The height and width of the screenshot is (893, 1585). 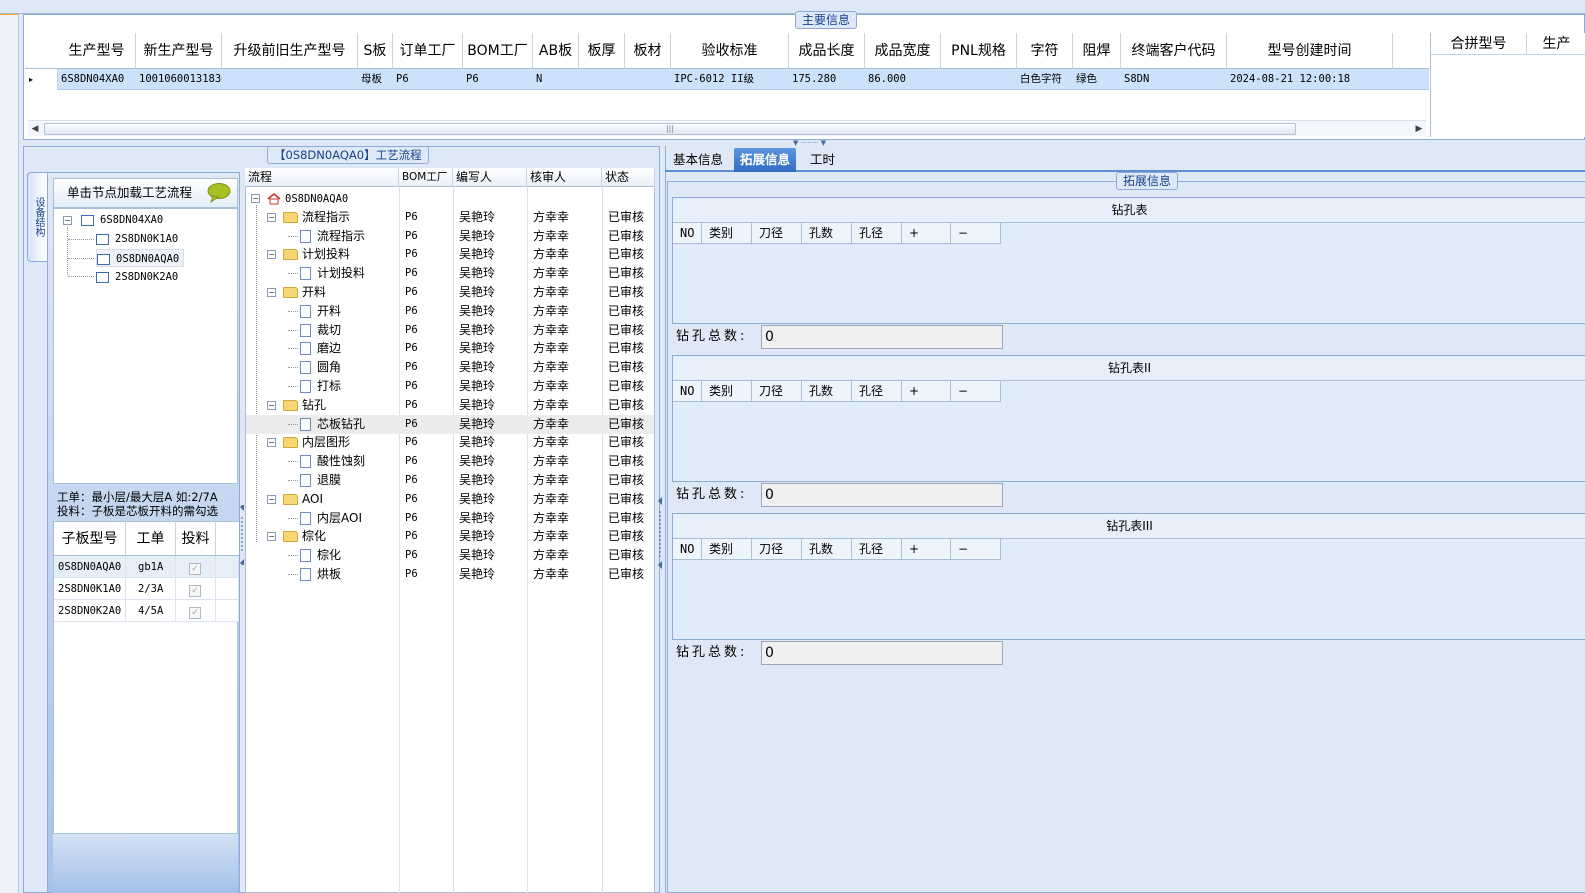 What do you see at coordinates (1097, 79) in the screenshot?
I see `grid-cell: 绿色` at bounding box center [1097, 79].